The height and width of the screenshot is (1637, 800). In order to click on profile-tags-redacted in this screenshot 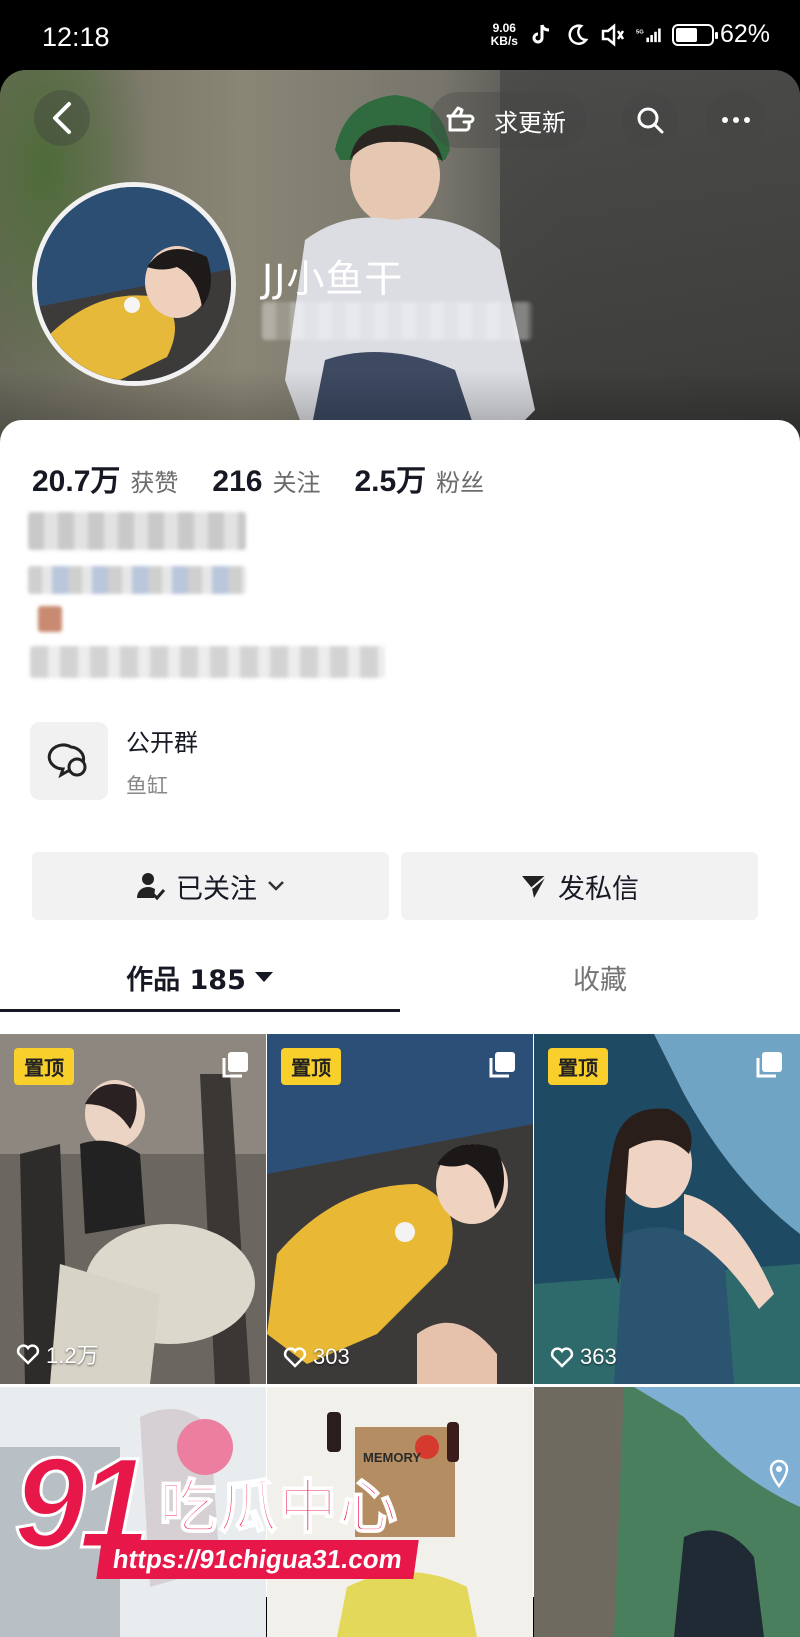, I will do `click(207, 662)`.